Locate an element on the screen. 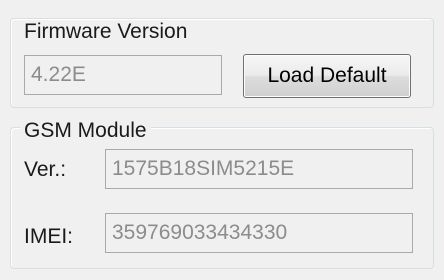  imei-field: 359769033434330 is located at coordinates (259, 233).